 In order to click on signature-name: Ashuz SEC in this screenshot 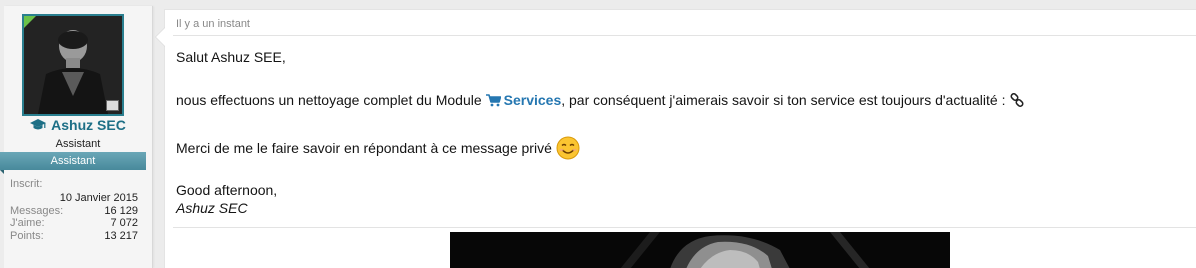, I will do `click(212, 208)`.